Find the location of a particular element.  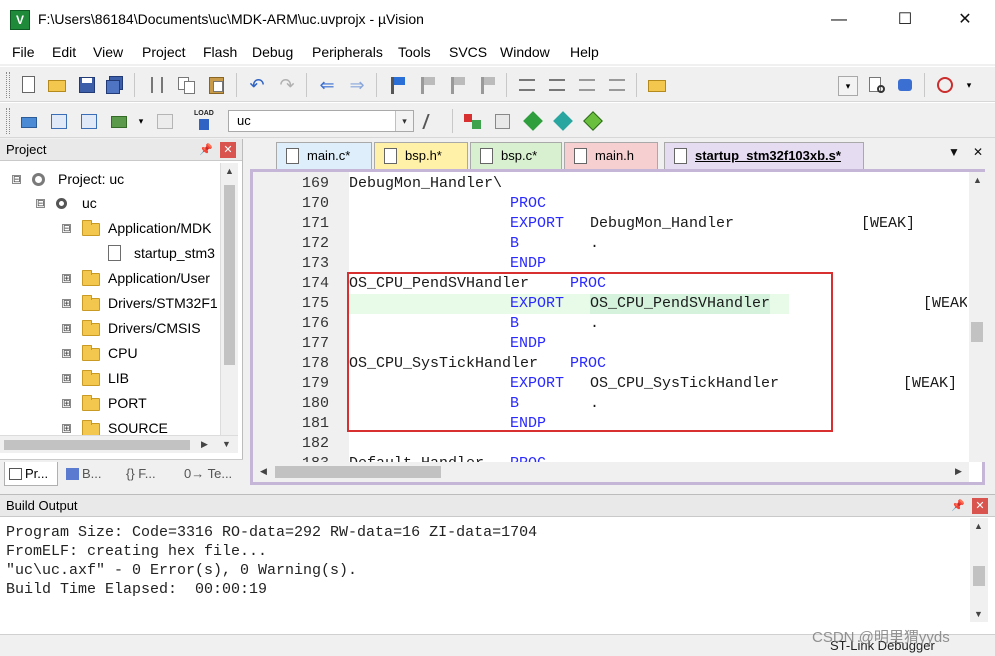

tab-main-h: main.h is located at coordinates (611, 155).